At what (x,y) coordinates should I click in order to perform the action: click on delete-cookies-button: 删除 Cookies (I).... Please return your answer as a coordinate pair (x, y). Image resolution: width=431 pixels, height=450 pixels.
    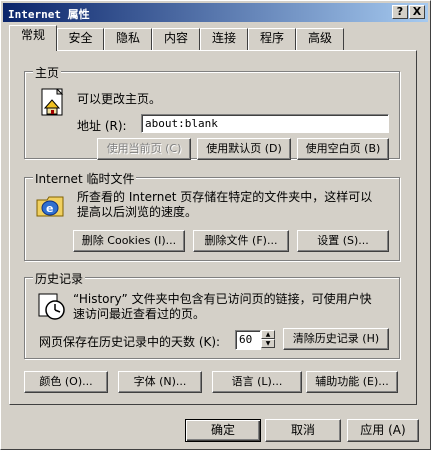
    Looking at the image, I should click on (129, 241).